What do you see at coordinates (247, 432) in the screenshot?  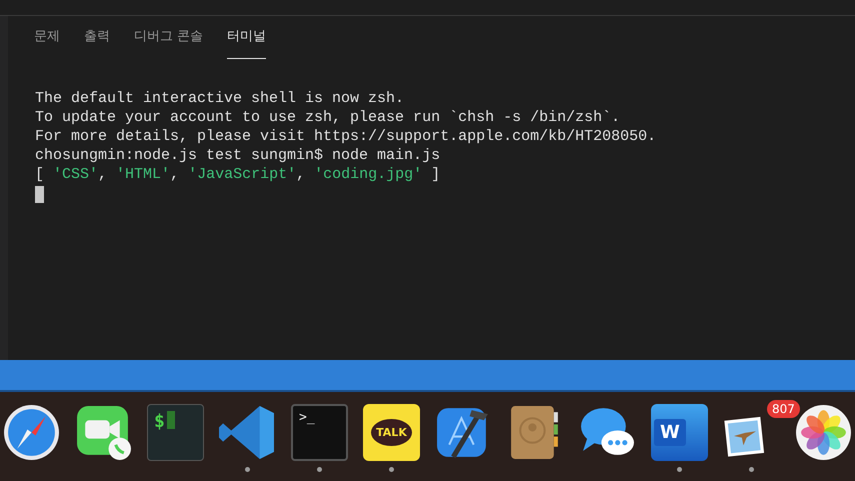 I see `code-editor-icon` at bounding box center [247, 432].